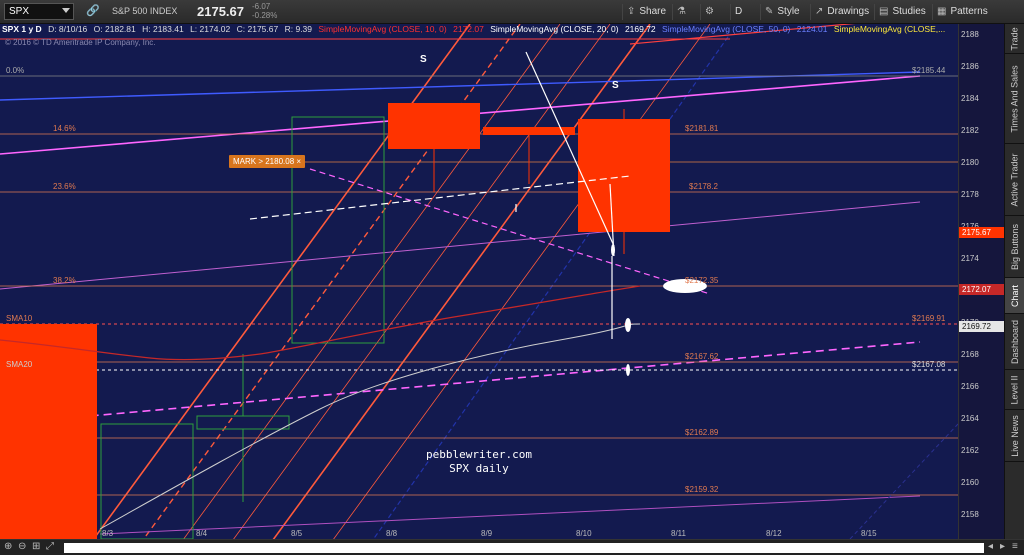  What do you see at coordinates (929, 70) in the screenshot?
I see `price-level-tag: $2185.44` at bounding box center [929, 70].